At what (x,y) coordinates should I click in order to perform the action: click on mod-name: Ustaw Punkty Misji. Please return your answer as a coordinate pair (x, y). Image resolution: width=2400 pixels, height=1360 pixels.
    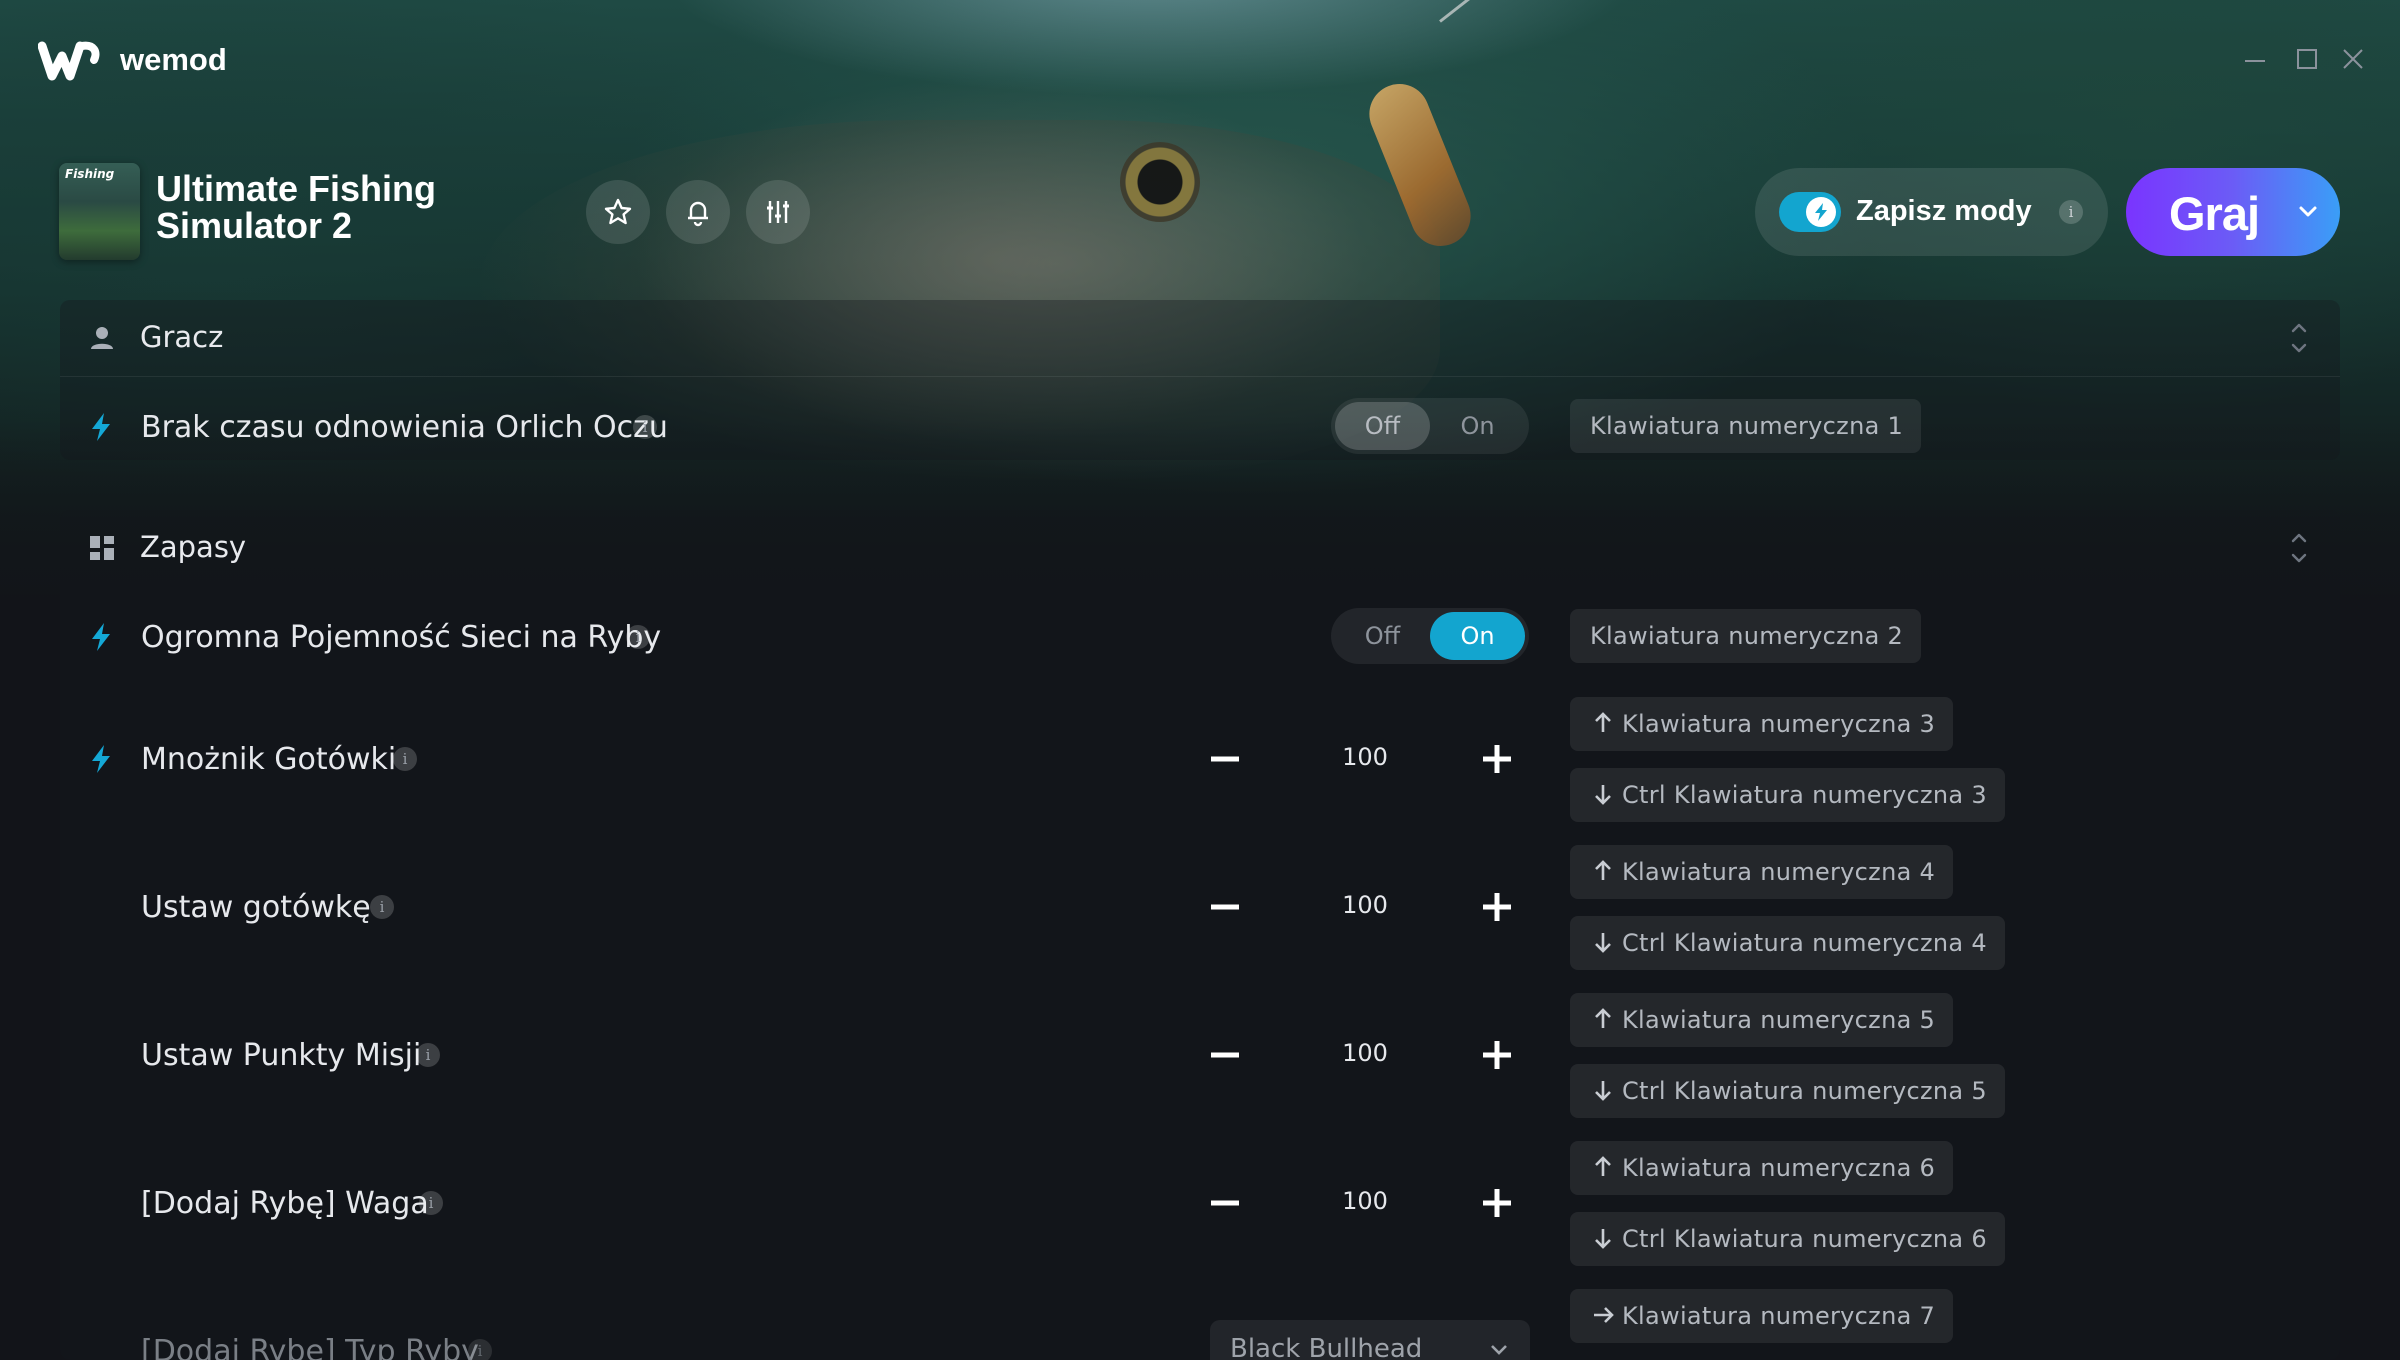
    Looking at the image, I should click on (281, 1055).